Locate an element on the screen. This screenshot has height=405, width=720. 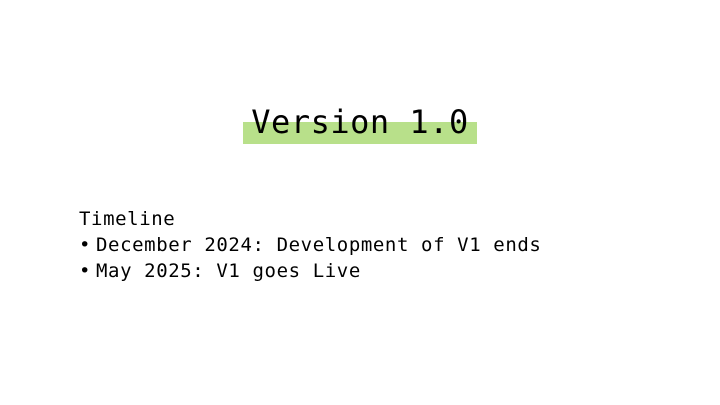
slide-title-text: Version 1.0 is located at coordinates (360, 122).